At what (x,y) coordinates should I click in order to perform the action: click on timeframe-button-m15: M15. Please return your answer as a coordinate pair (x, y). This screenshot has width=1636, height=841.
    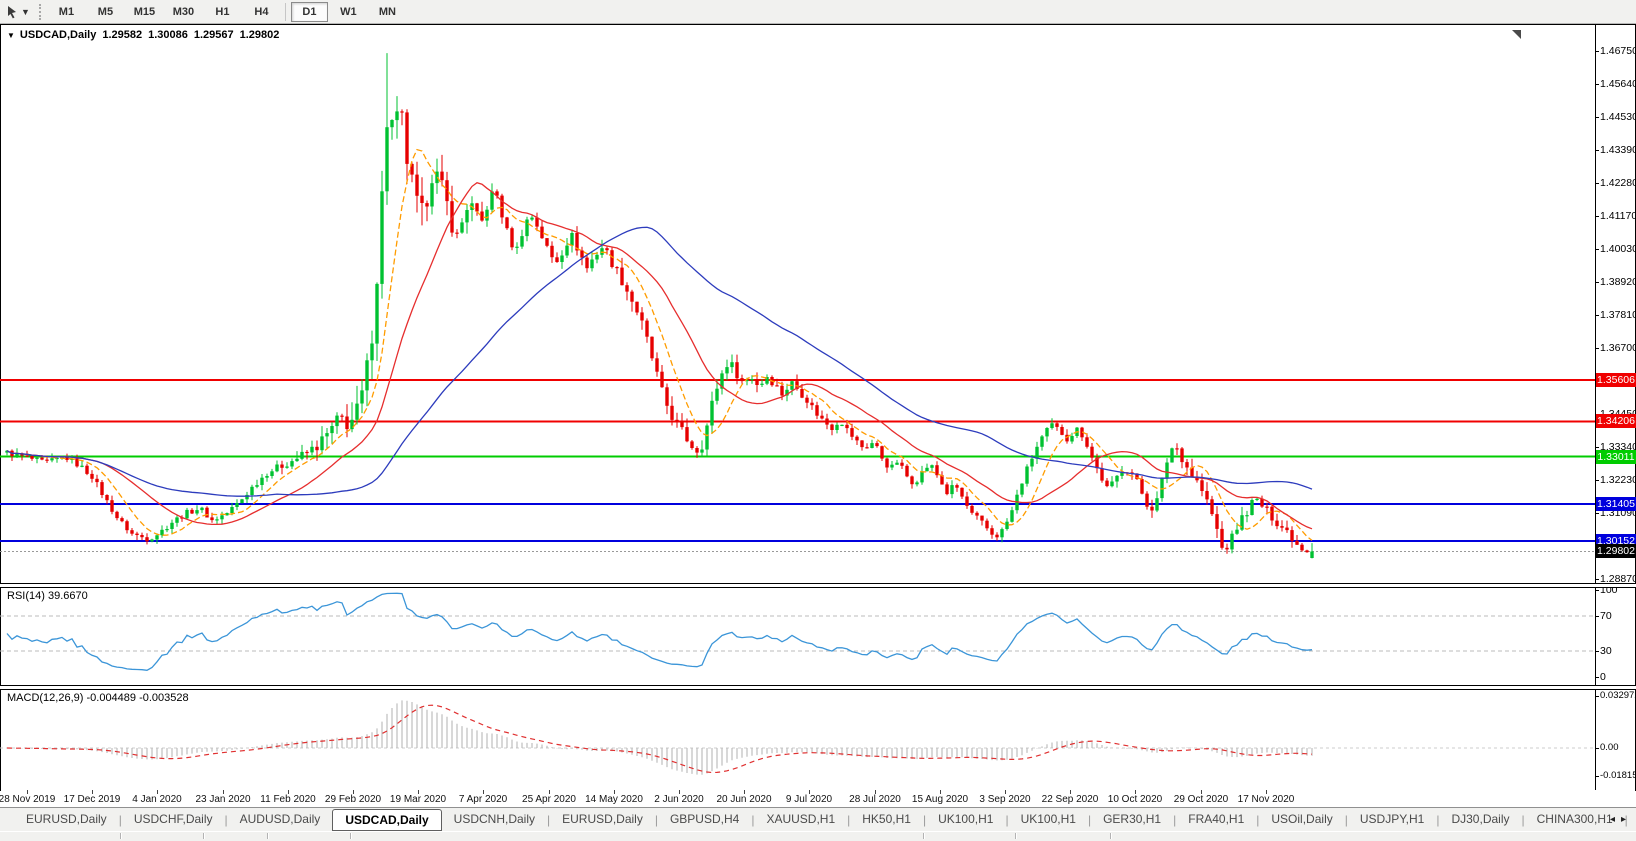
    Looking at the image, I should click on (144, 12).